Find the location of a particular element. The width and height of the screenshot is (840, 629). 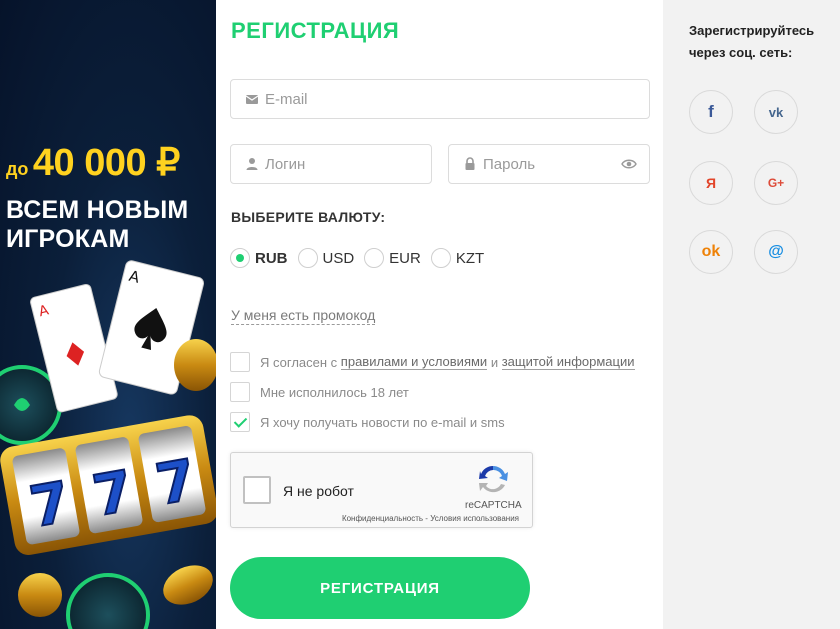

terms-checkbox is located at coordinates (240, 362).